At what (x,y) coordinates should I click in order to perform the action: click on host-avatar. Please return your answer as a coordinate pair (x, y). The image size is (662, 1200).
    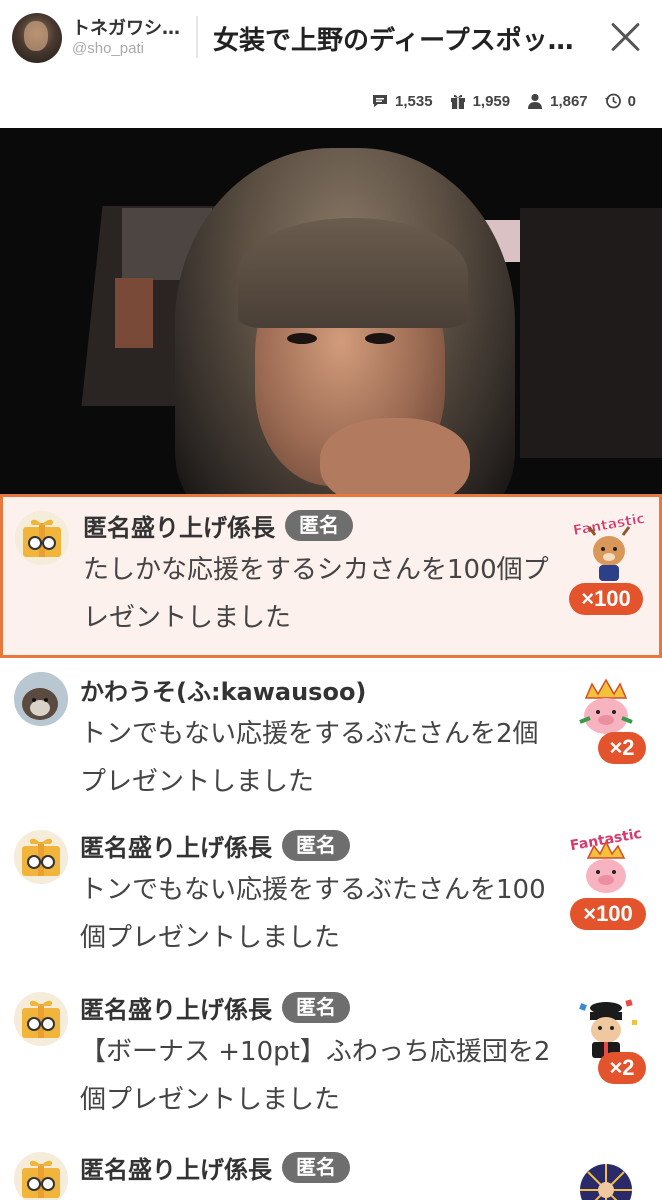
    Looking at the image, I should click on (37, 38).